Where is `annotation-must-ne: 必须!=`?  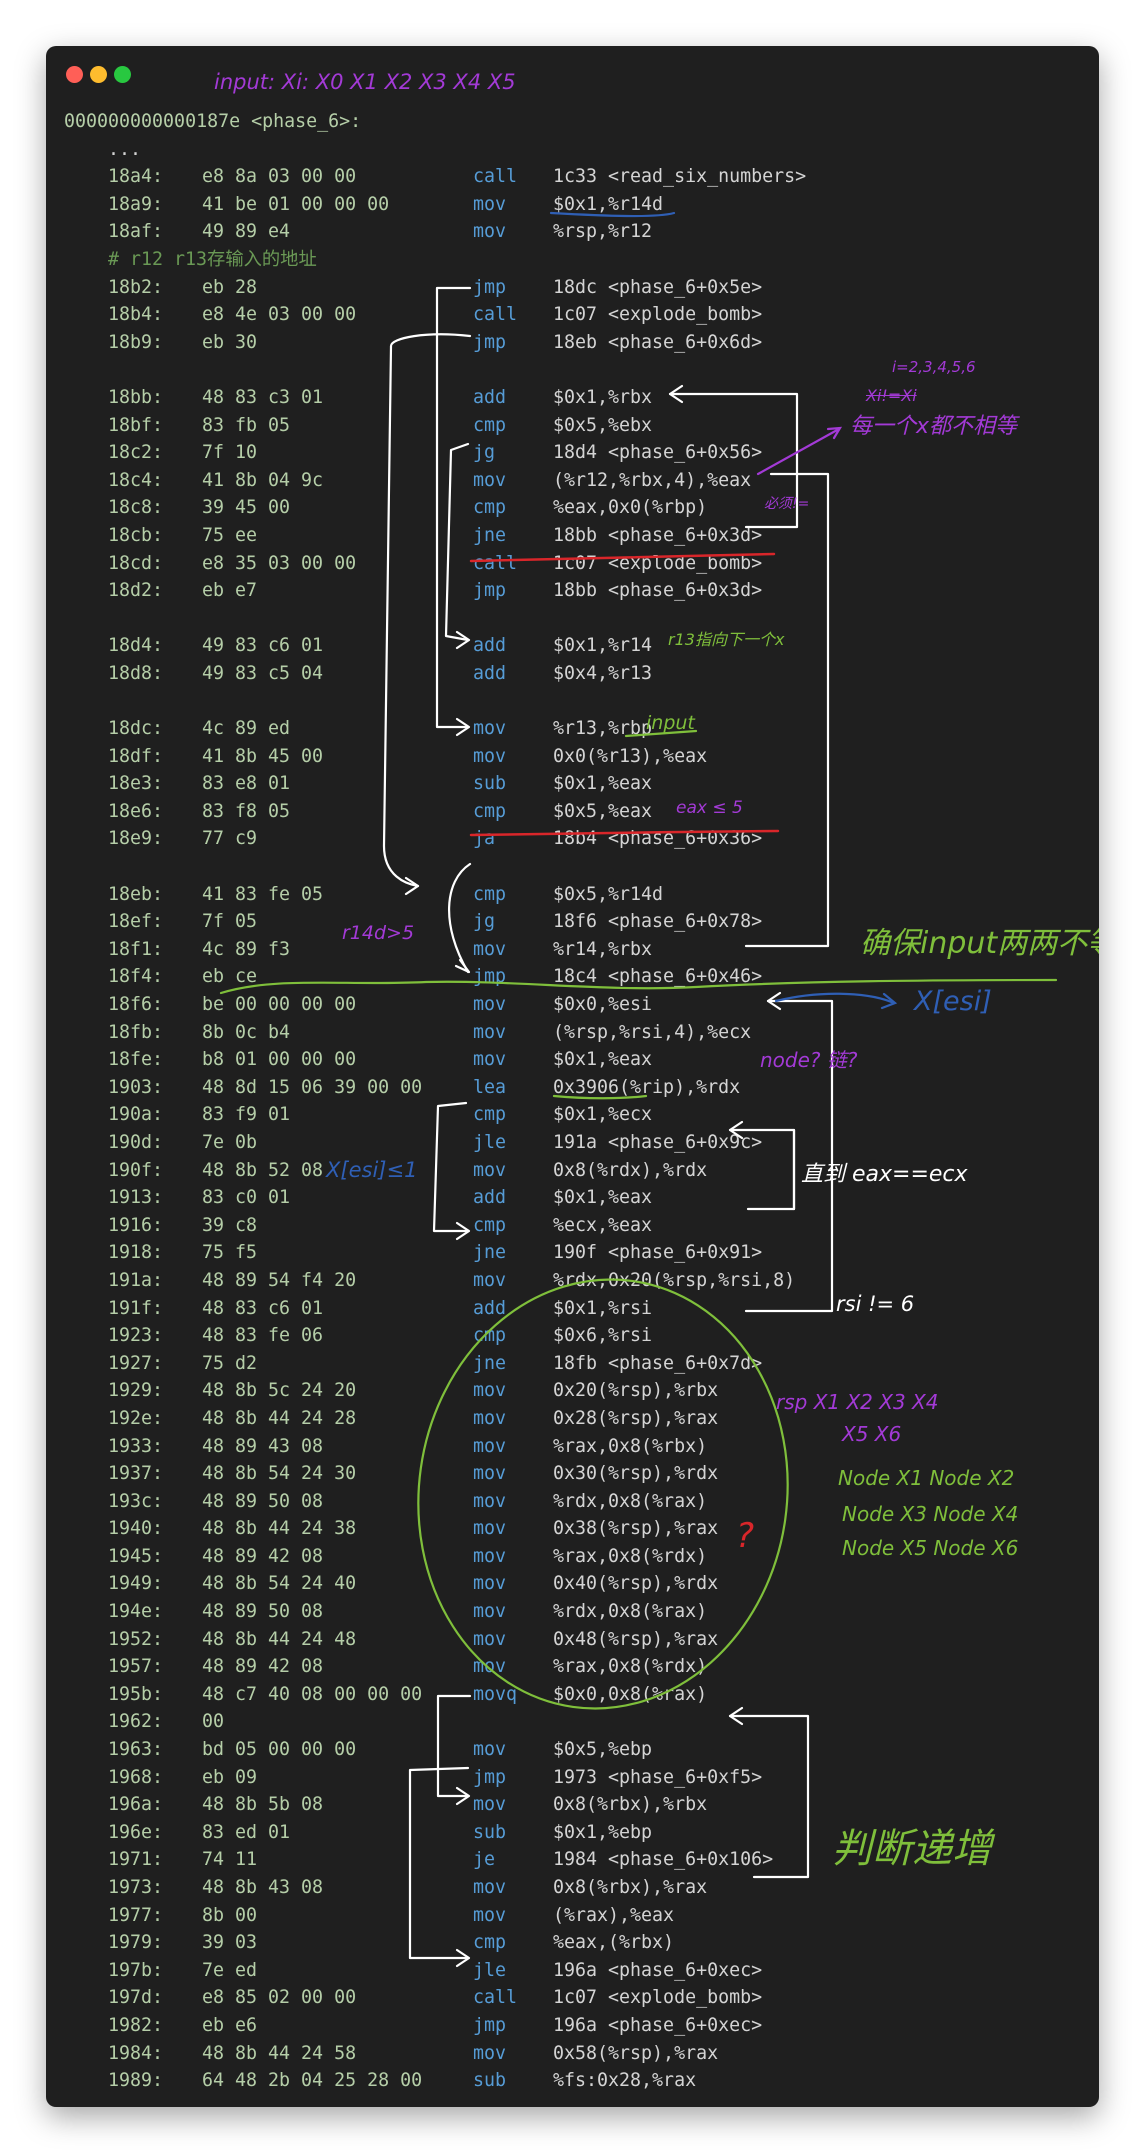 annotation-must-ne: 必须!= is located at coordinates (787, 504).